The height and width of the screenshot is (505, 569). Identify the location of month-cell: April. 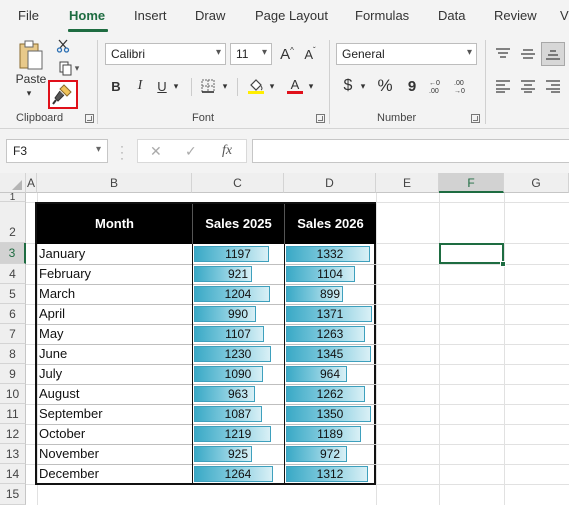
(114, 314).